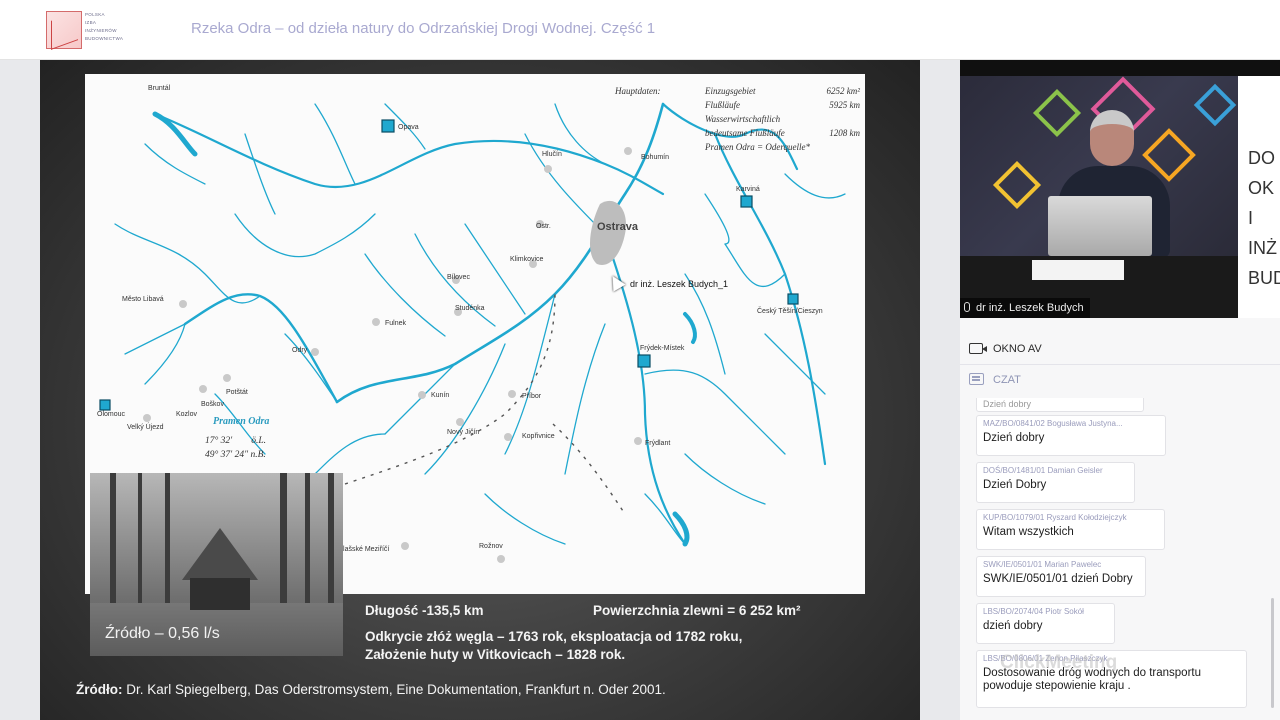 The image size is (1280, 720). I want to click on map-label-ostrava: Ostrava, so click(617, 227).